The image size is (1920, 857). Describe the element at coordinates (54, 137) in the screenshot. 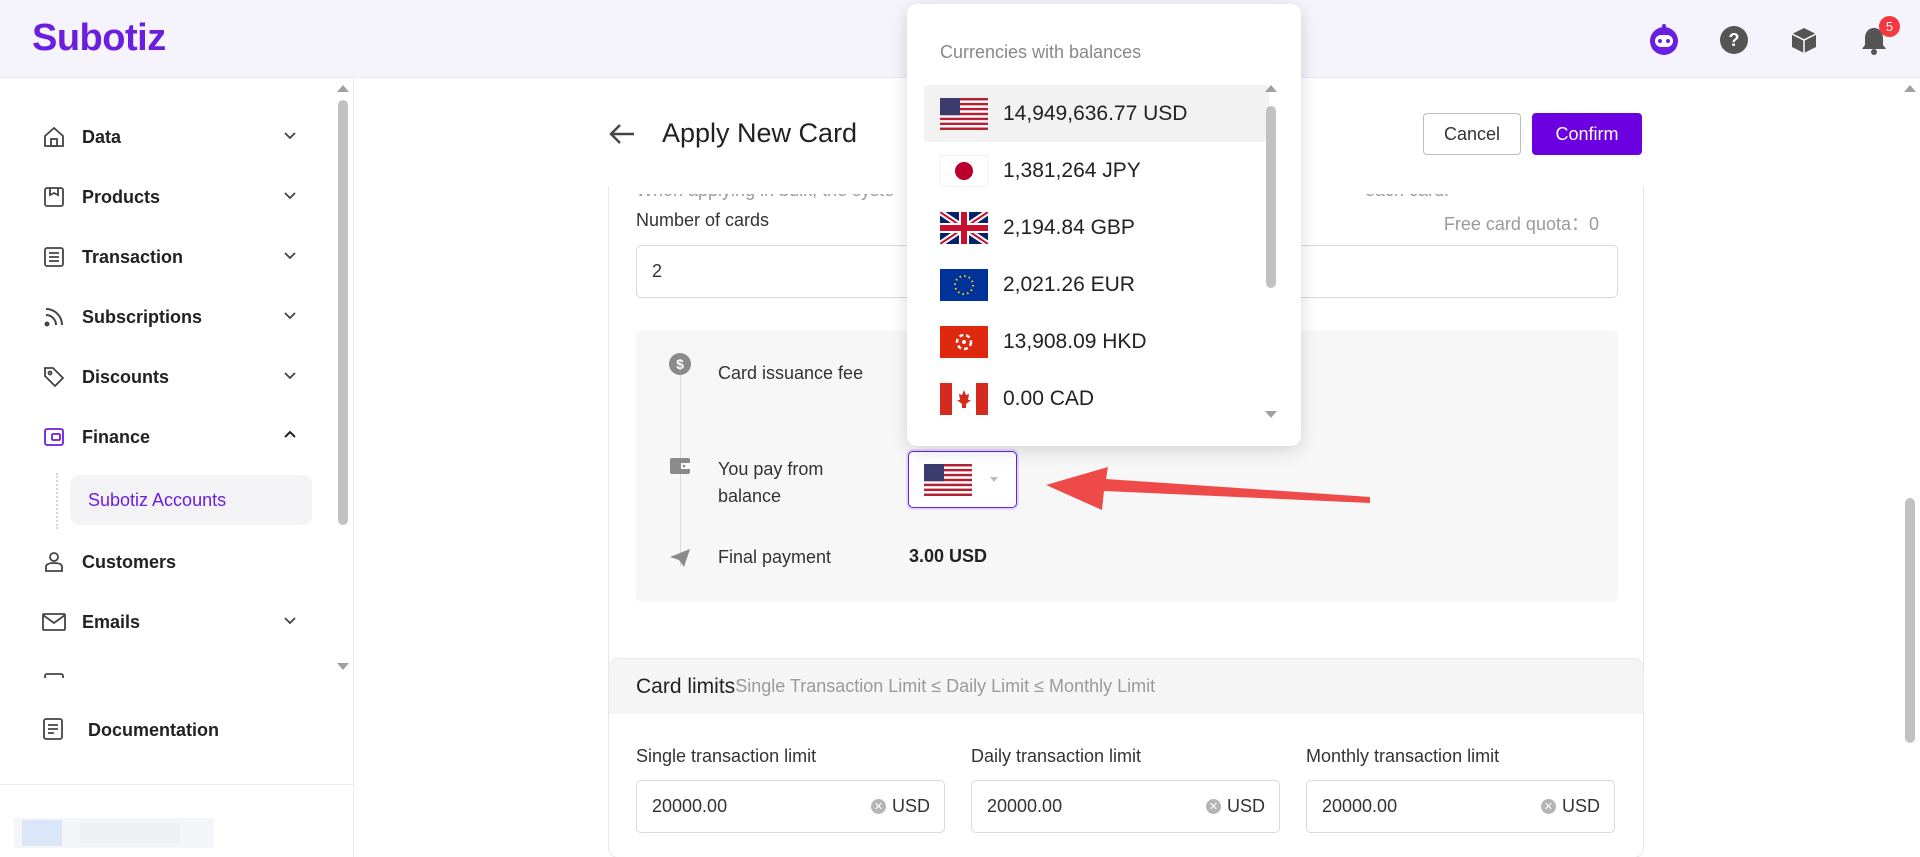

I see `home-icon` at that location.